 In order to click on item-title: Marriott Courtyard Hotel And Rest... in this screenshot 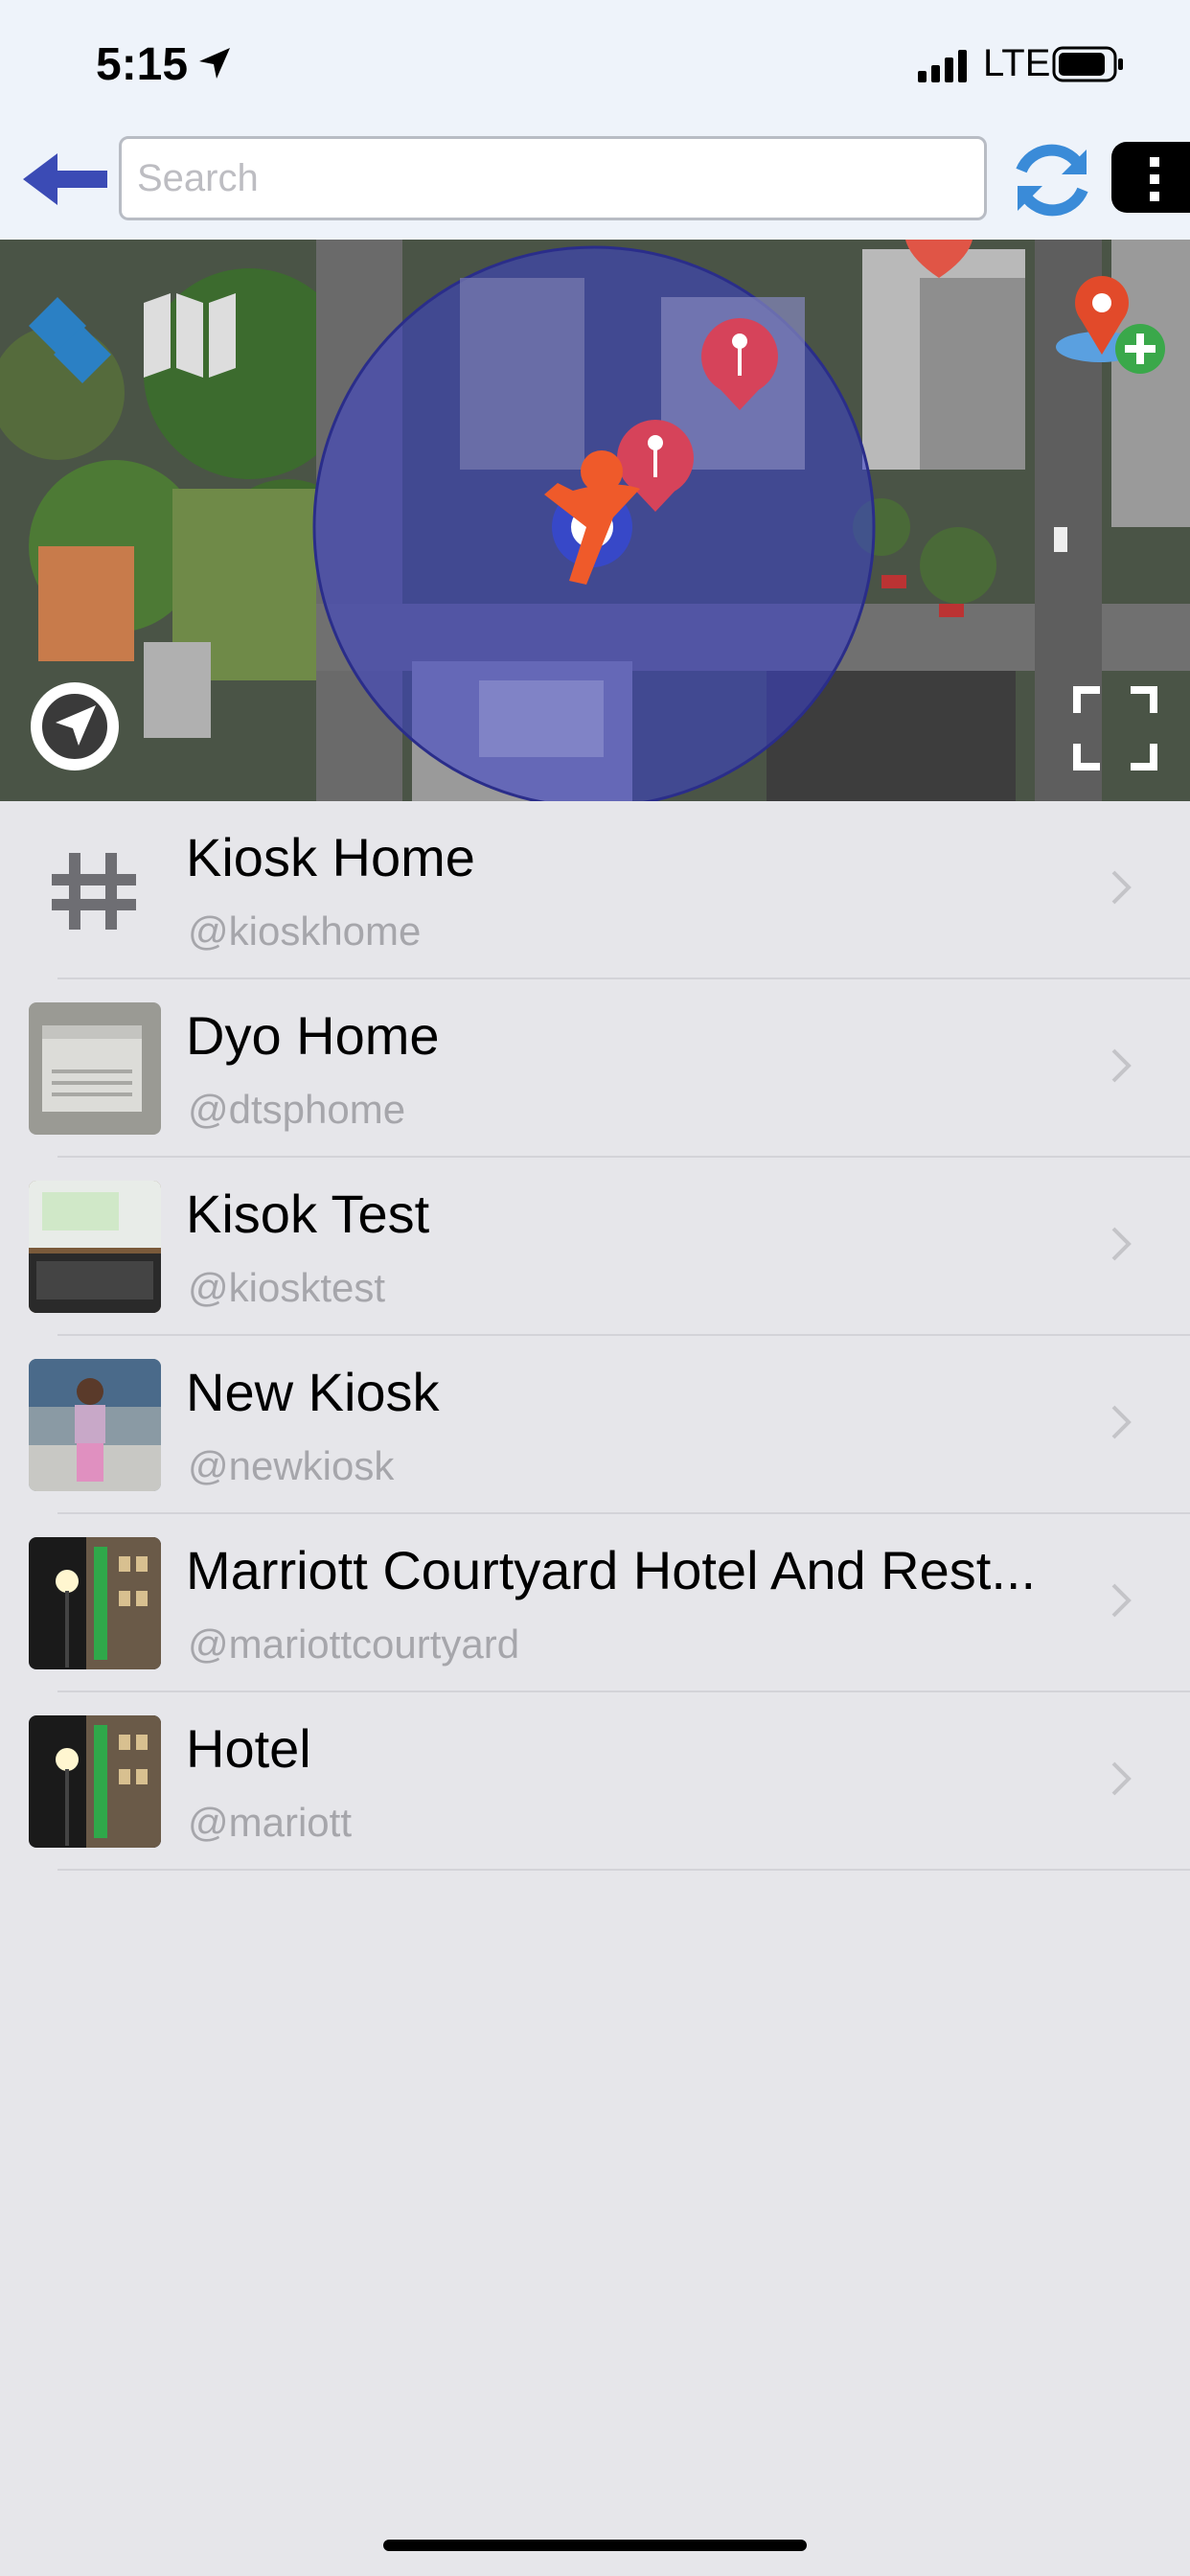, I will do `click(611, 1570)`.